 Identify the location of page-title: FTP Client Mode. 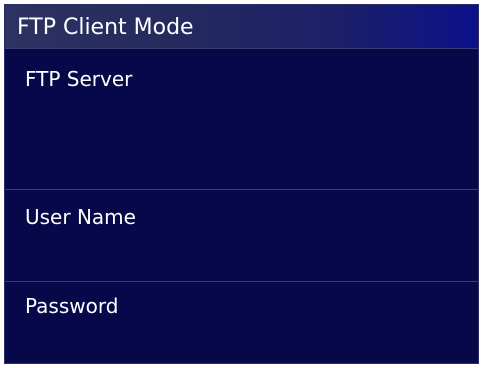
(105, 27).